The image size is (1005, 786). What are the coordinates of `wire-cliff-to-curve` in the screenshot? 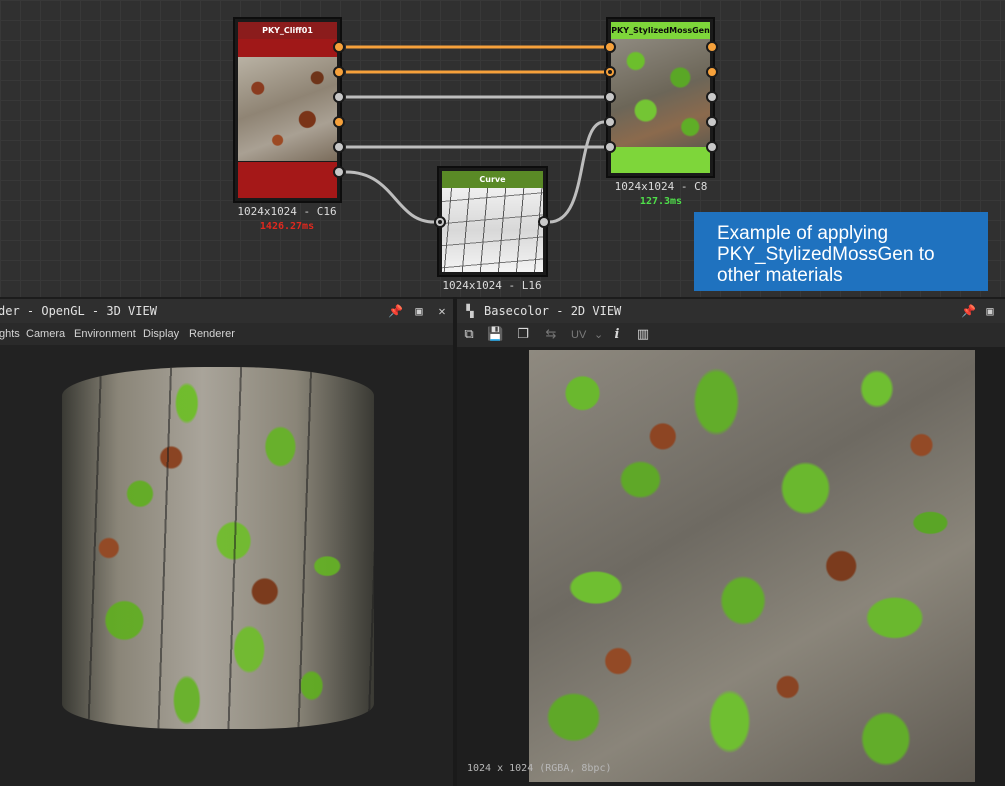 It's located at (390, 197).